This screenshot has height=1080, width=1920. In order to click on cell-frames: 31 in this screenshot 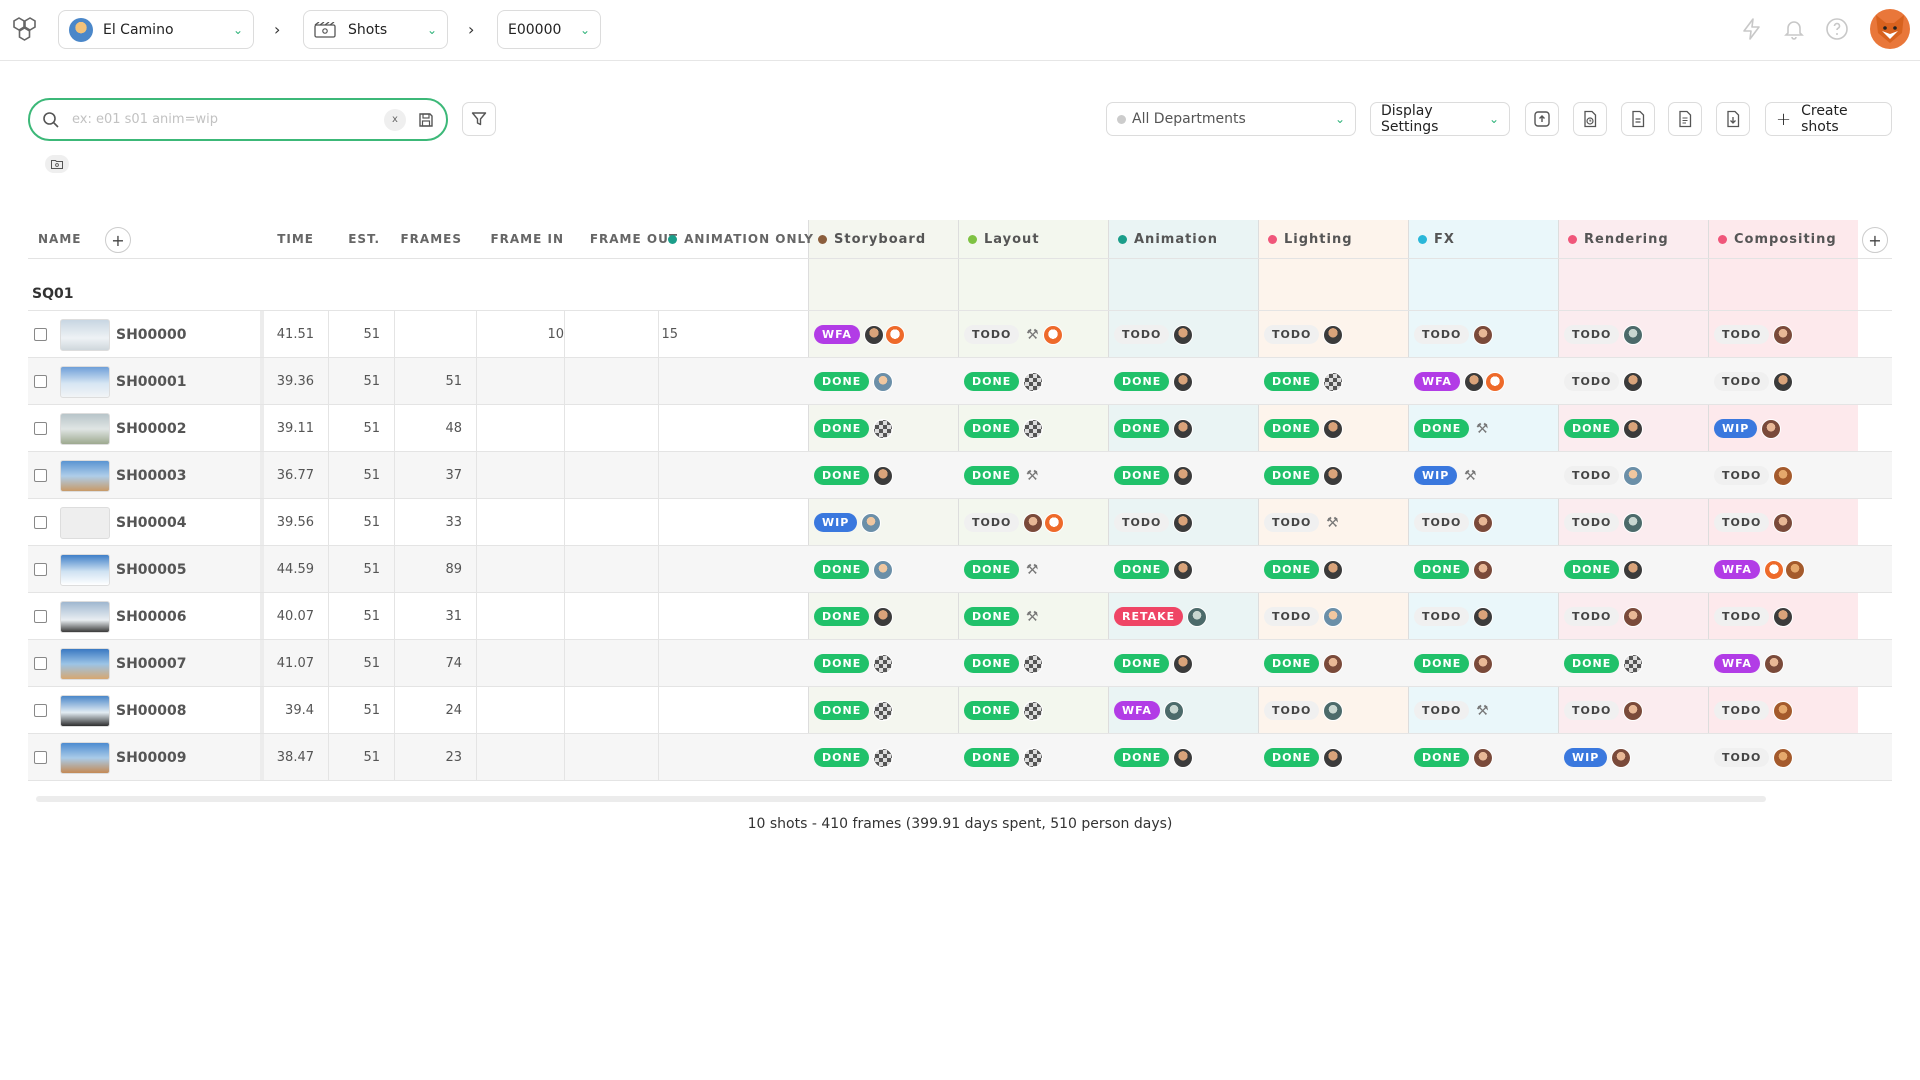, I will do `click(433, 616)`.